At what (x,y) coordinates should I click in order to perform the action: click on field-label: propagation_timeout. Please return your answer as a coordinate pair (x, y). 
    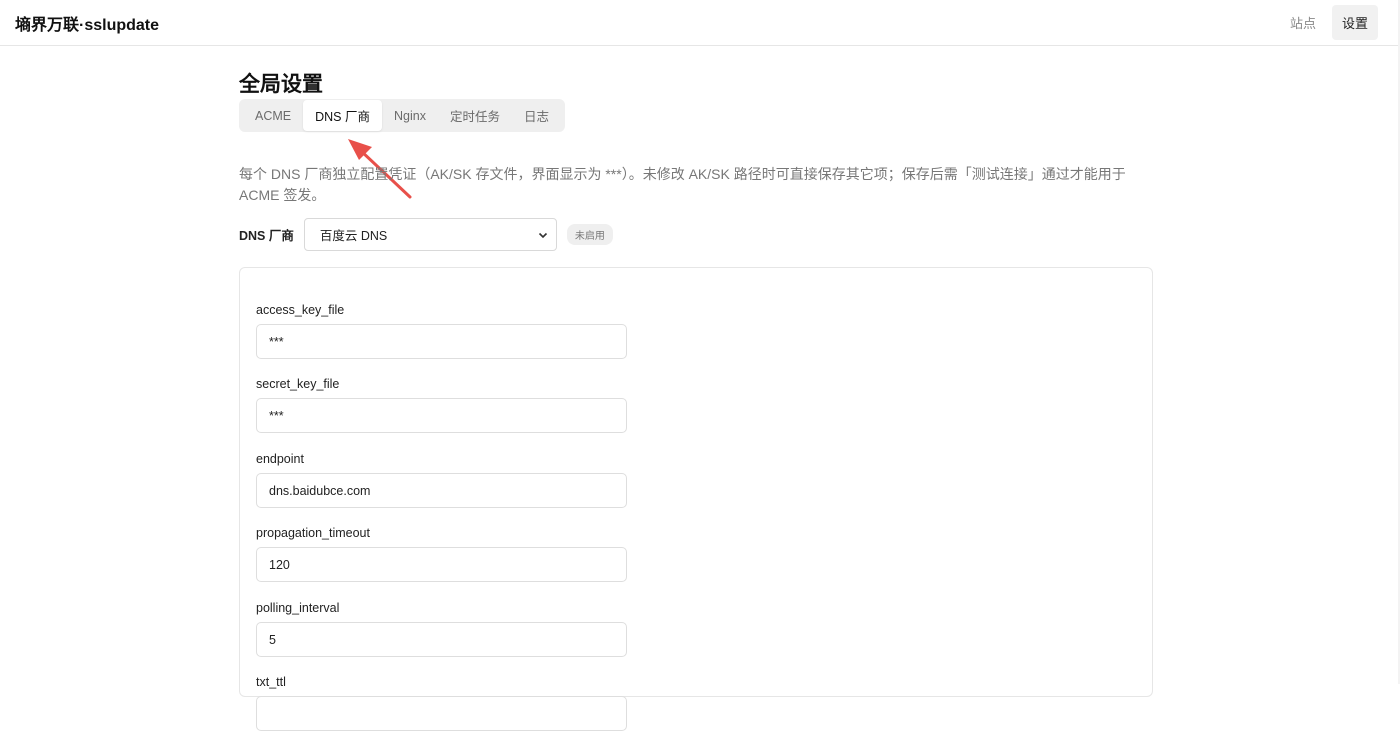
    Looking at the image, I should click on (313, 533).